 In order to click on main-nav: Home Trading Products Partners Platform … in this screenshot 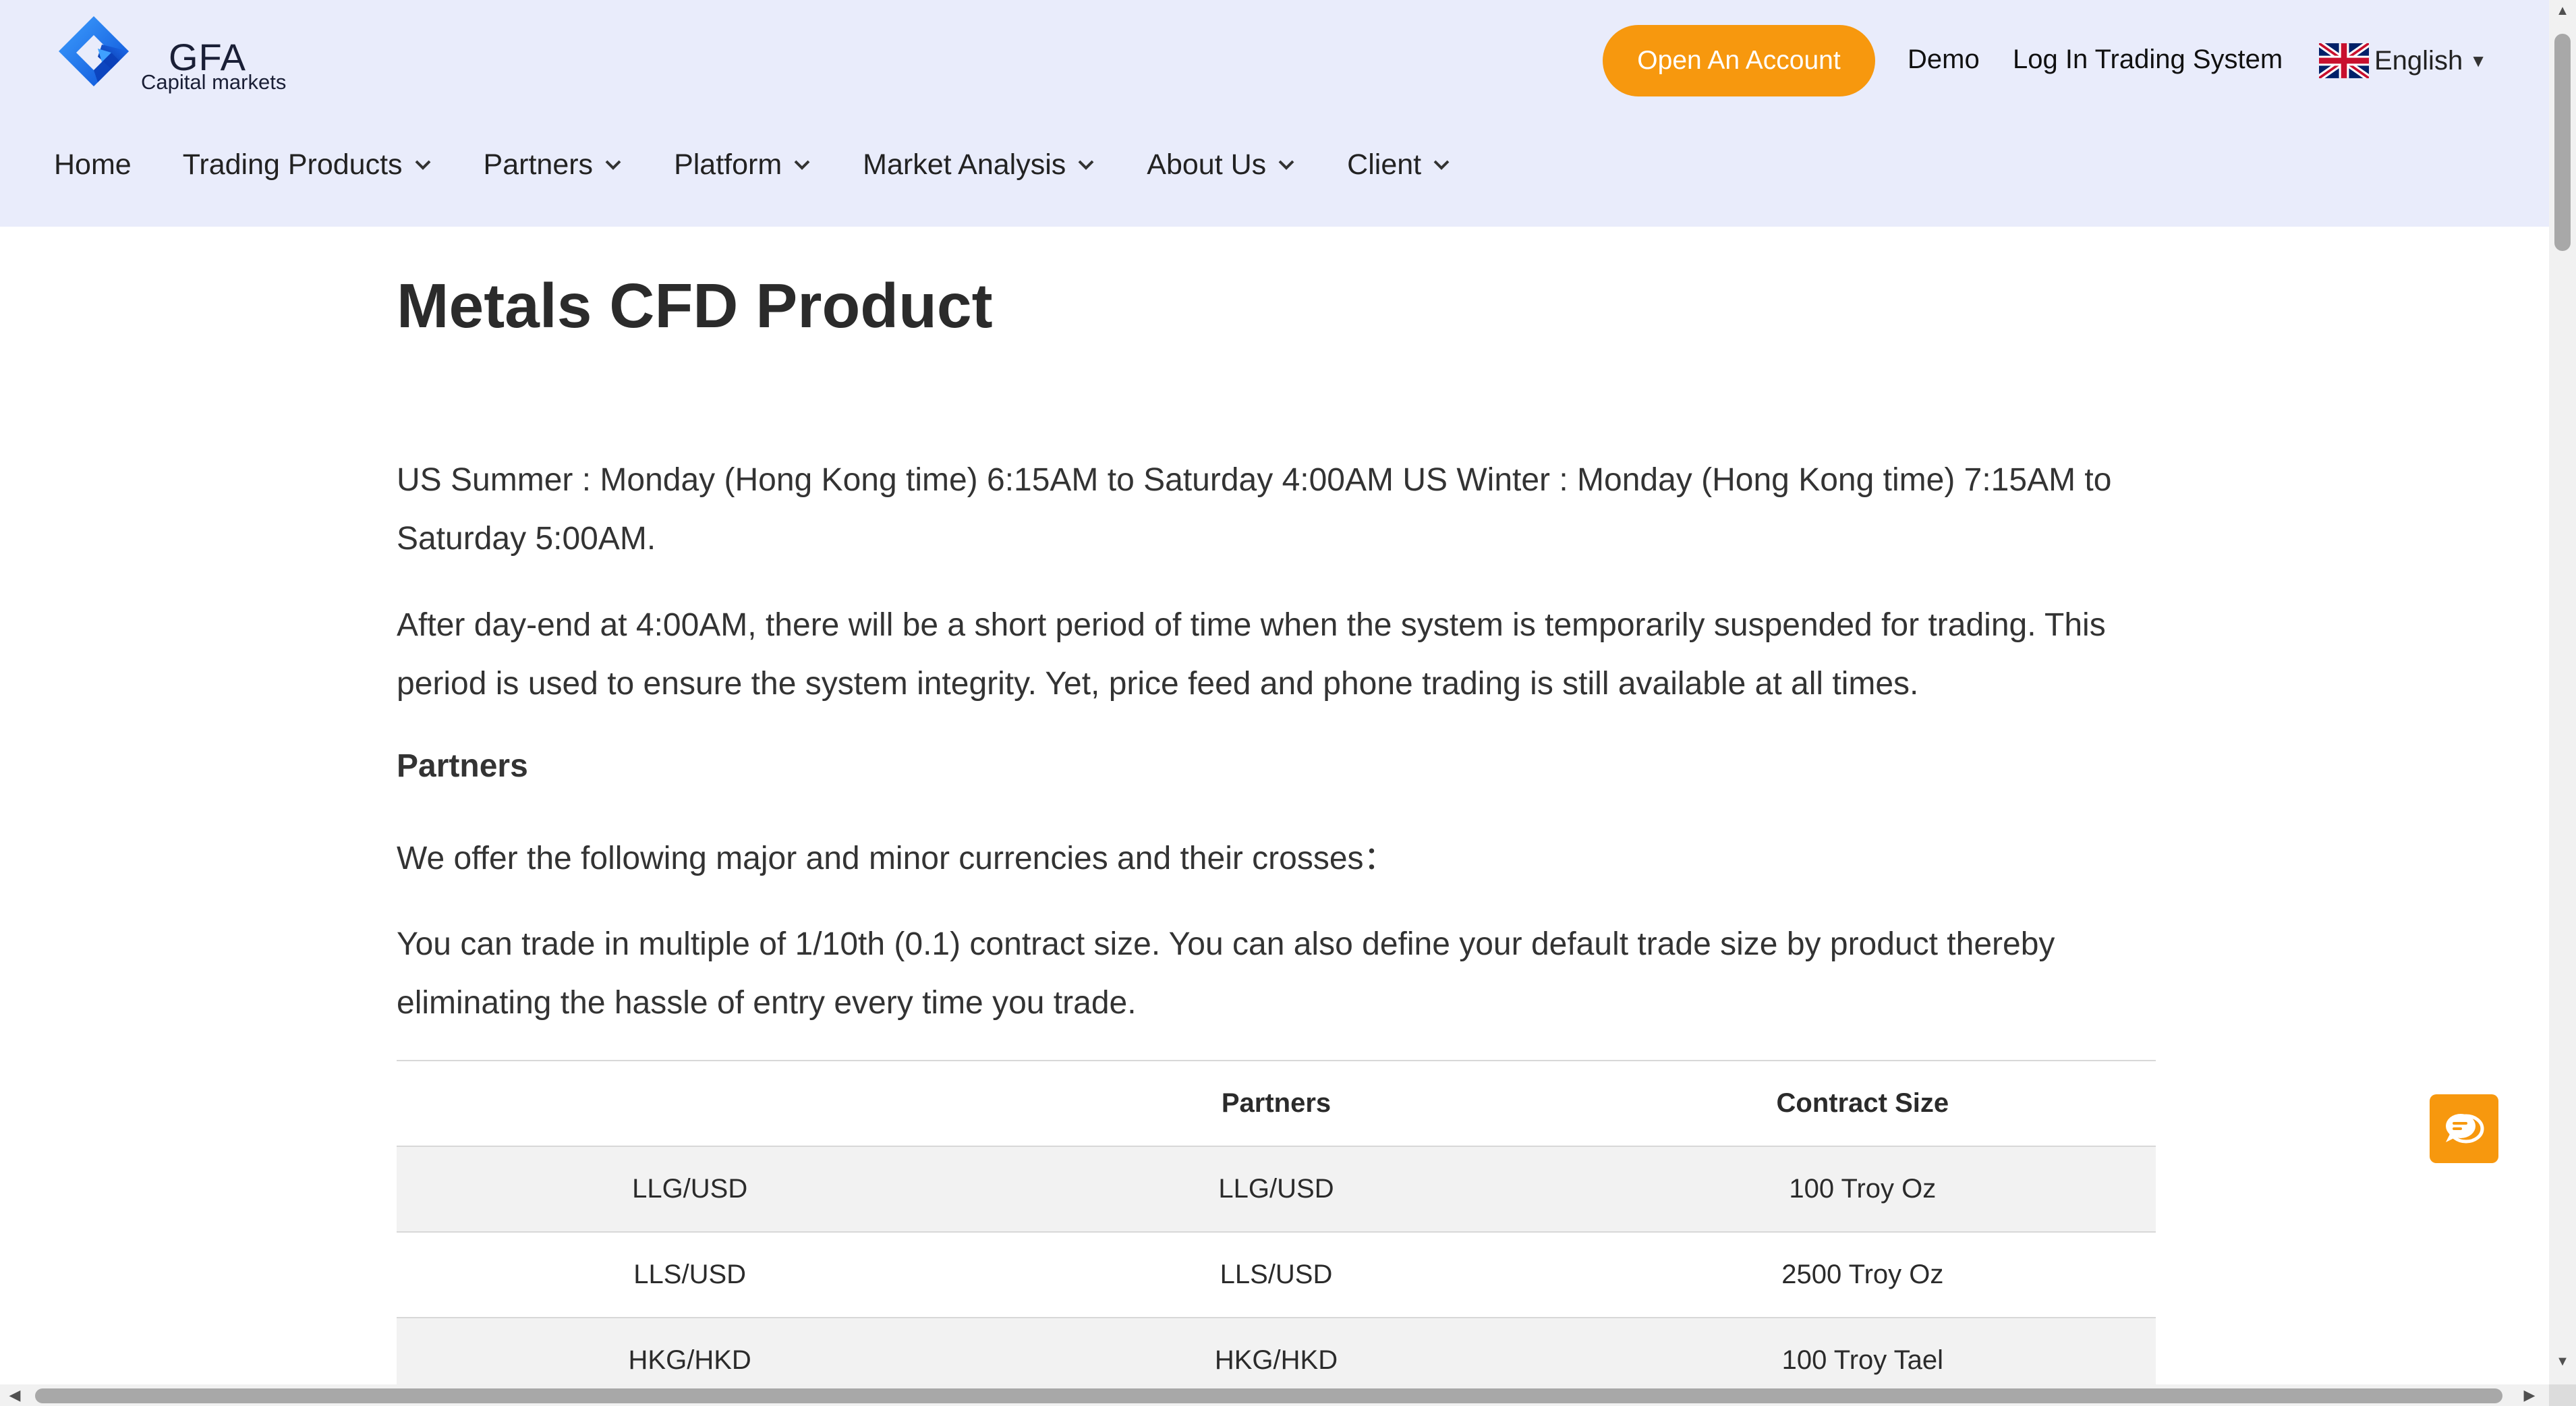, I will do `click(778, 164)`.